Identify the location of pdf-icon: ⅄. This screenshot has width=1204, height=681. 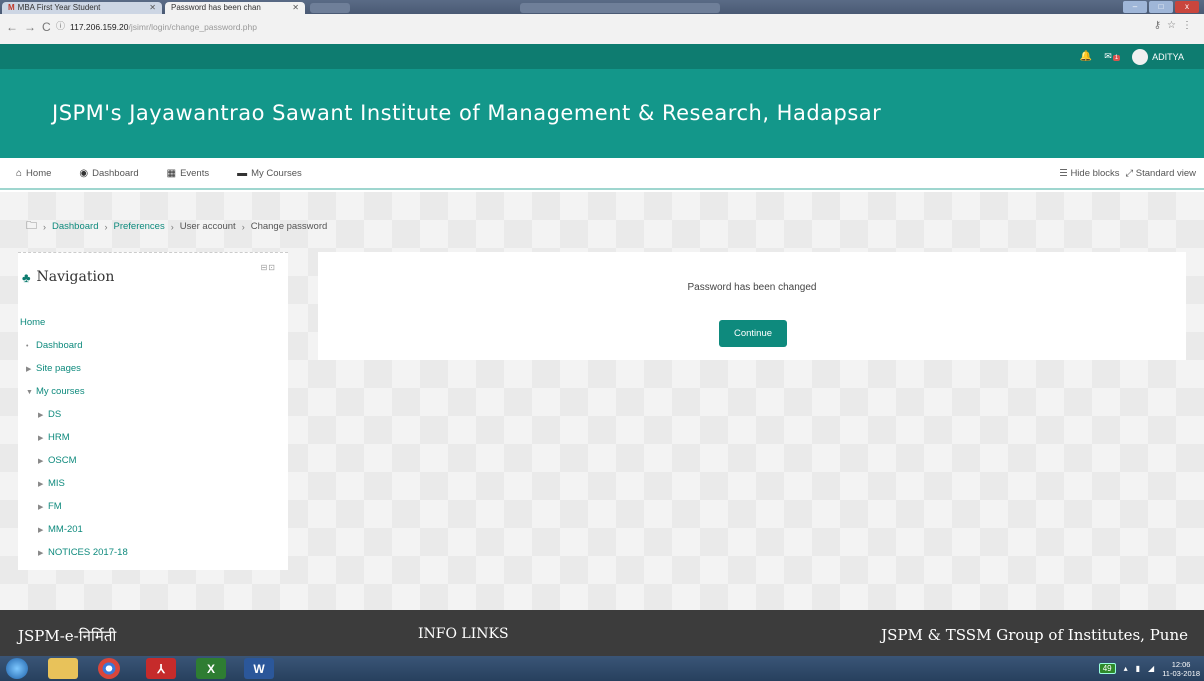
(161, 668).